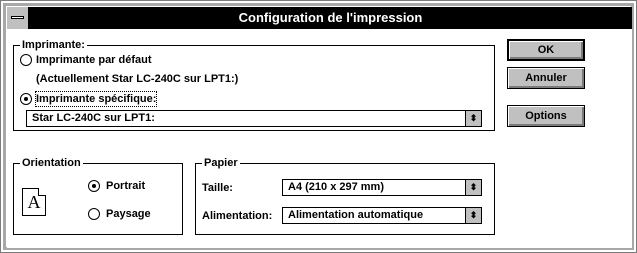 The image size is (637, 253). Describe the element at coordinates (221, 163) in the screenshot. I see `paper-group-label: Papier` at that location.